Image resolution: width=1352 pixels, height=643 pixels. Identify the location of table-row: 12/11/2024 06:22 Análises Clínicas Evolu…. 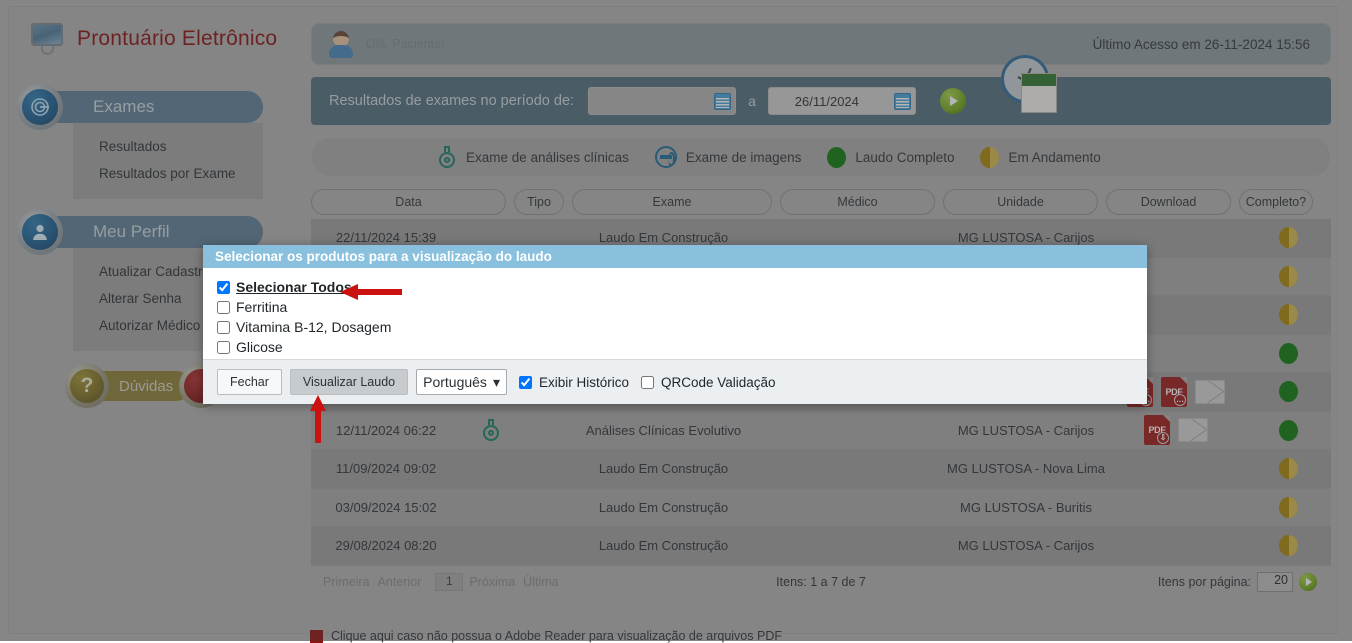
(821, 430).